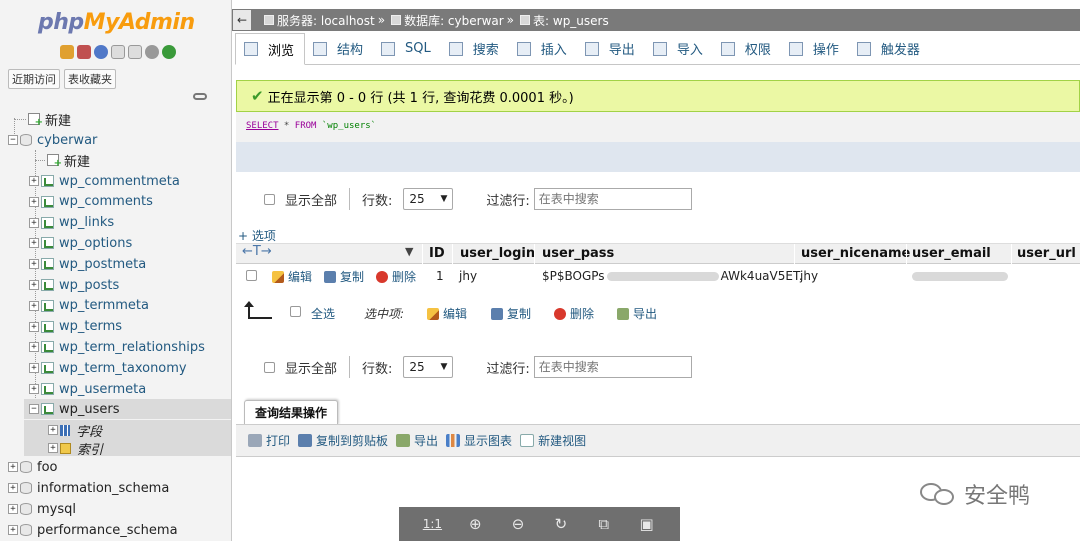 This screenshot has height=541, width=1080. I want to click on cell-id: 1, so click(440, 276).